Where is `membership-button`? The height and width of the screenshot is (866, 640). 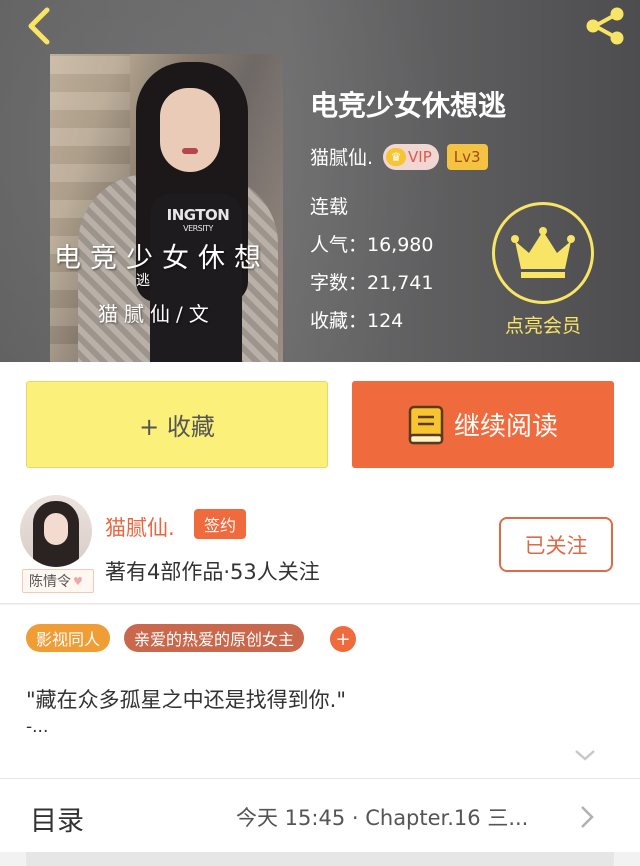 membership-button is located at coordinates (543, 253).